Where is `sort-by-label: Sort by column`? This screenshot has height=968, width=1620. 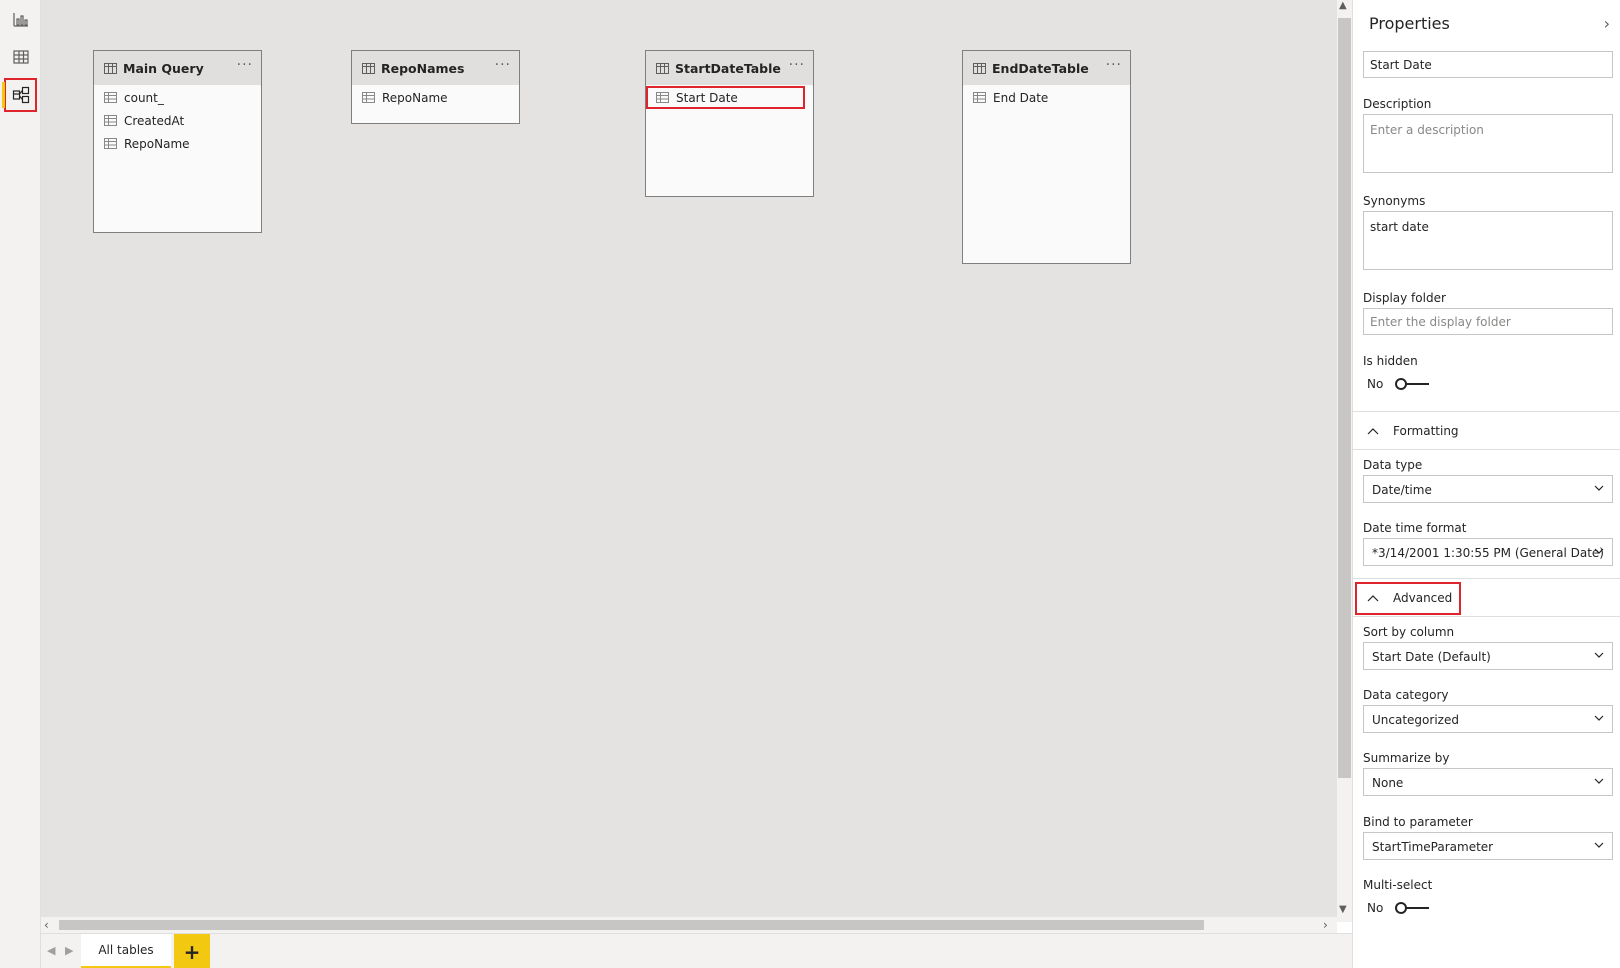
sort-by-label: Sort by column is located at coordinates (1409, 632).